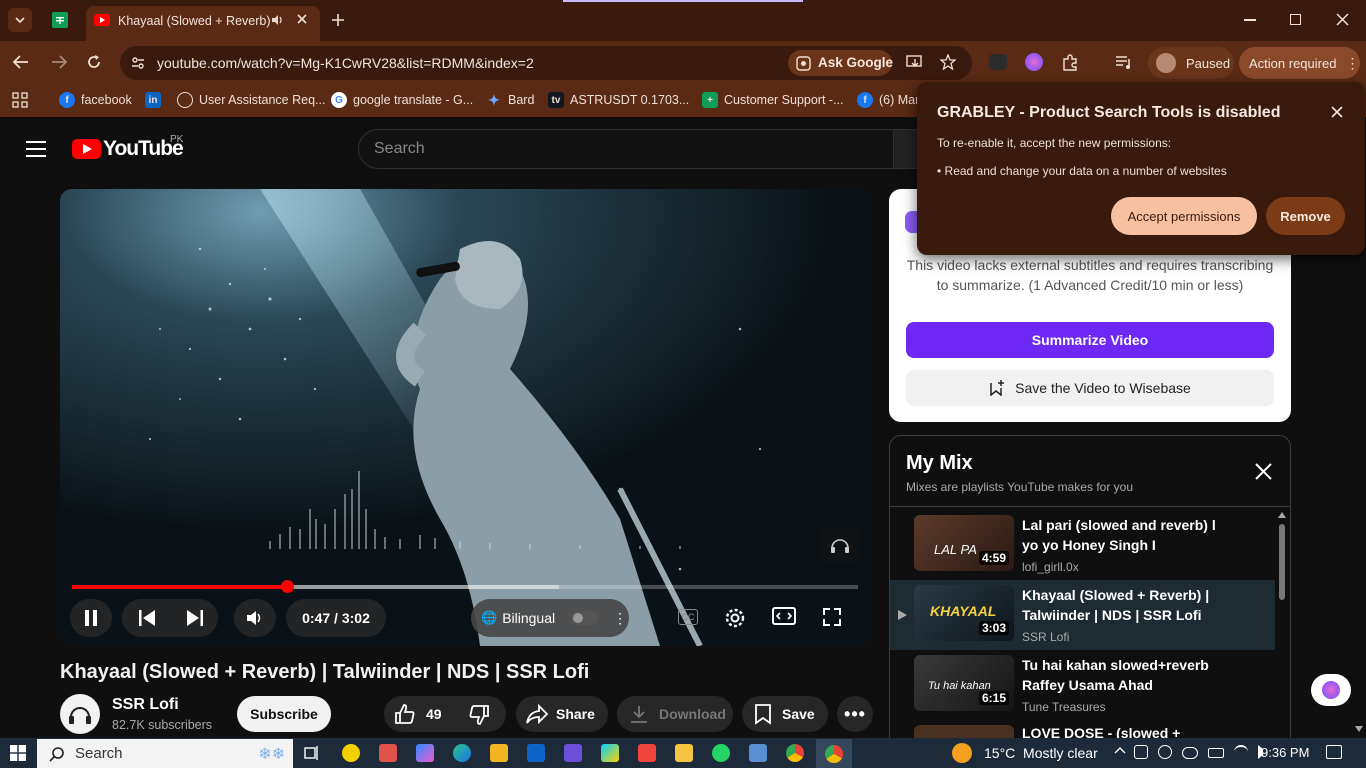  Describe the element at coordinates (795, 753) in the screenshot. I see `chrome-icon` at that location.